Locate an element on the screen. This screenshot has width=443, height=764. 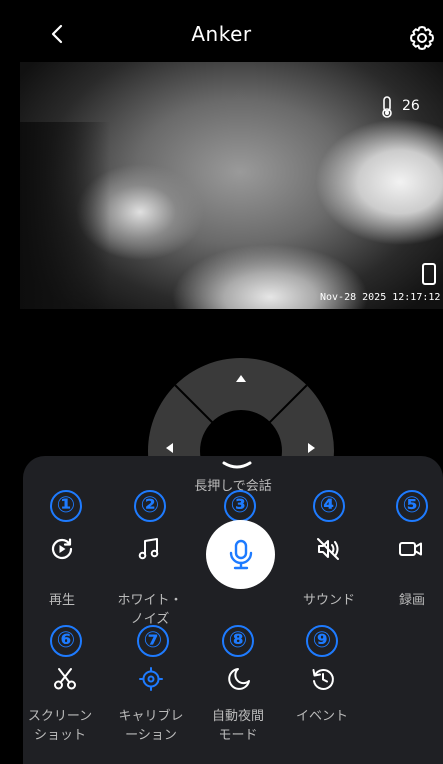
app-header: Anker is located at coordinates (221, 31).